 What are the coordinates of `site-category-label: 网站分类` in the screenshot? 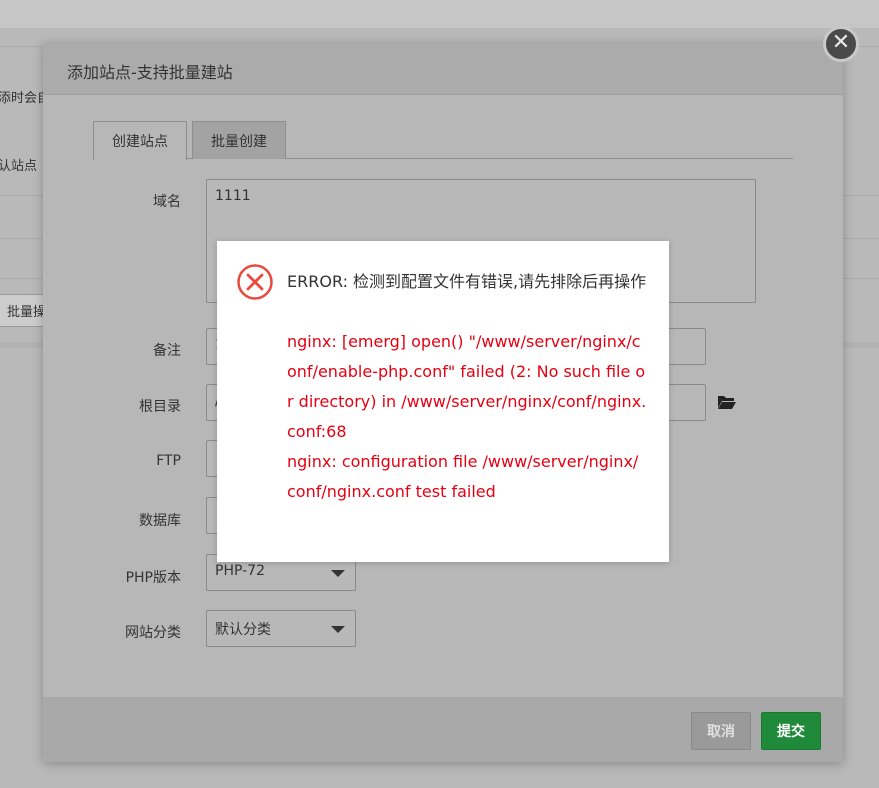 It's located at (153, 633).